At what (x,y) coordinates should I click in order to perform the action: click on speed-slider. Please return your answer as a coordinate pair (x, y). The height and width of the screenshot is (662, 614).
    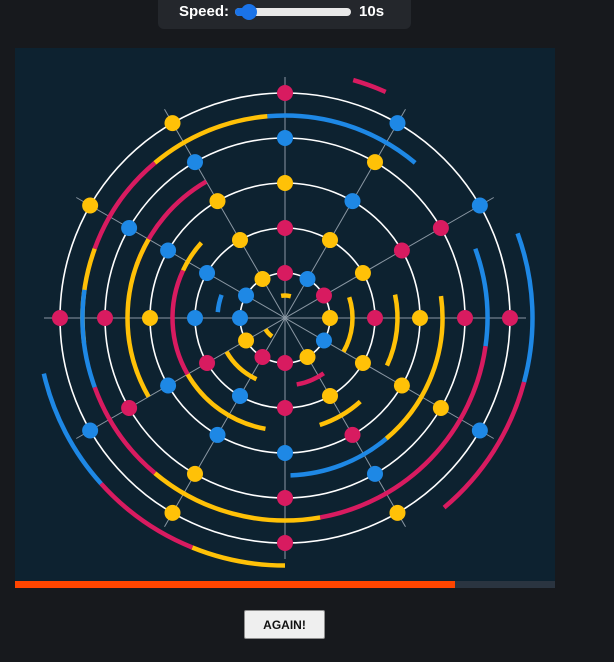
    Looking at the image, I should click on (293, 11).